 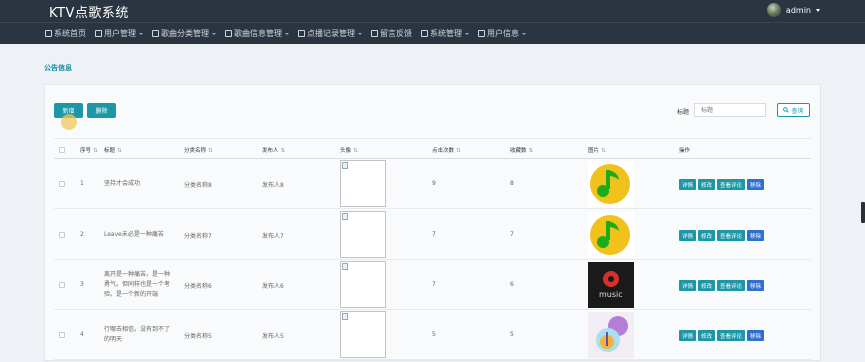 I want to click on nav-item-label: 用户管理, so click(x=120, y=33).